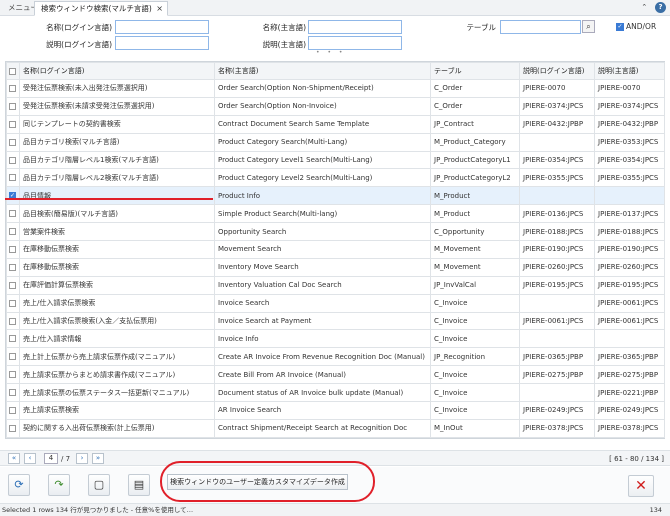  I want to click on prev-page-button: ‹, so click(30, 458).